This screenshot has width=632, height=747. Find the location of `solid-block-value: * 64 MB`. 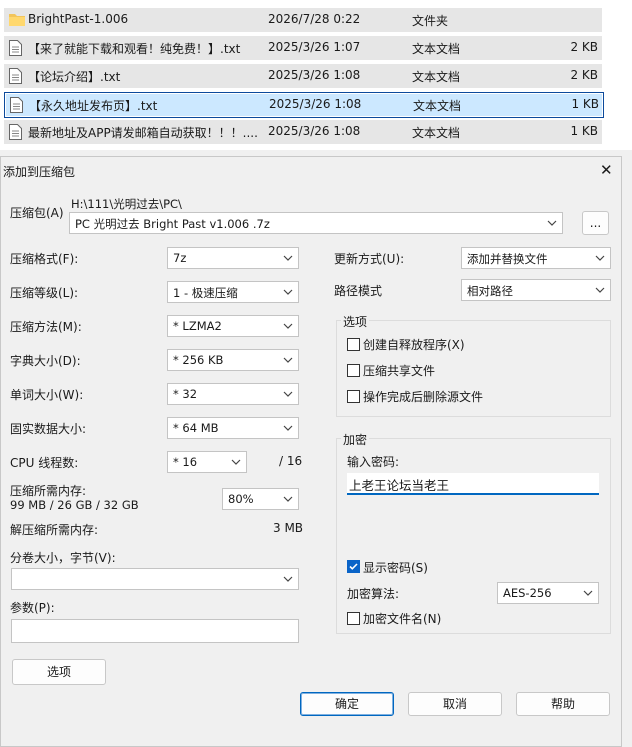

solid-block-value: * 64 MB is located at coordinates (196, 428).